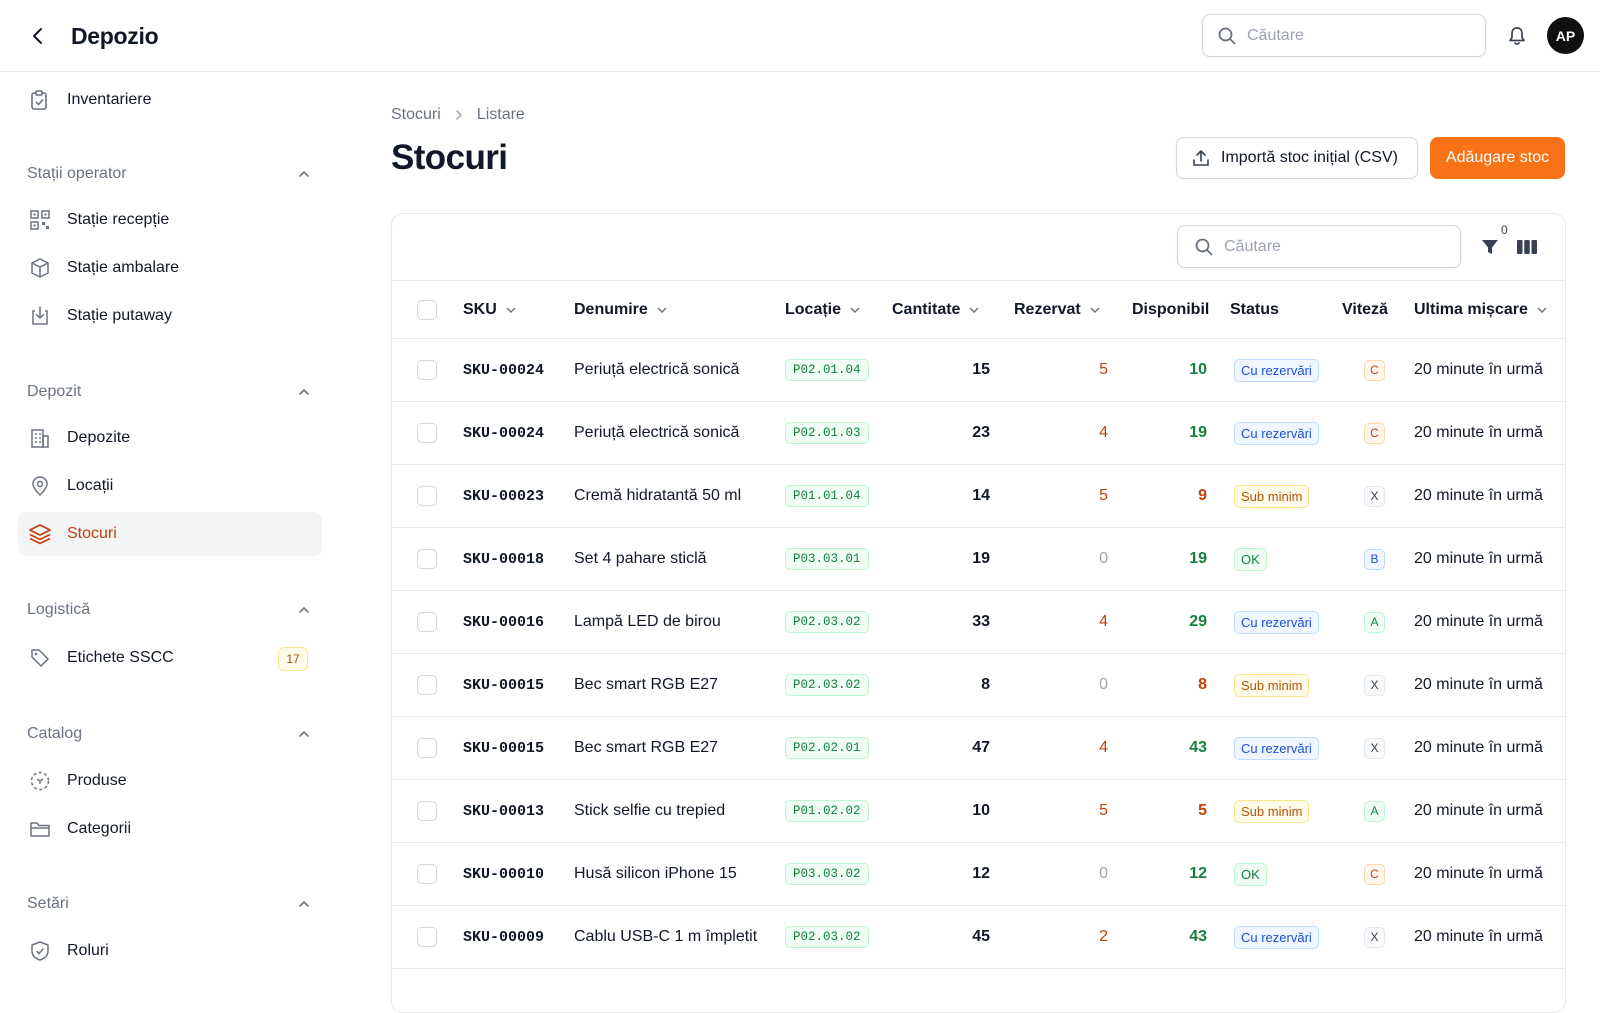  Describe the element at coordinates (170, 534) in the screenshot. I see `sidebar-item-stocuri: Stocuri` at that location.